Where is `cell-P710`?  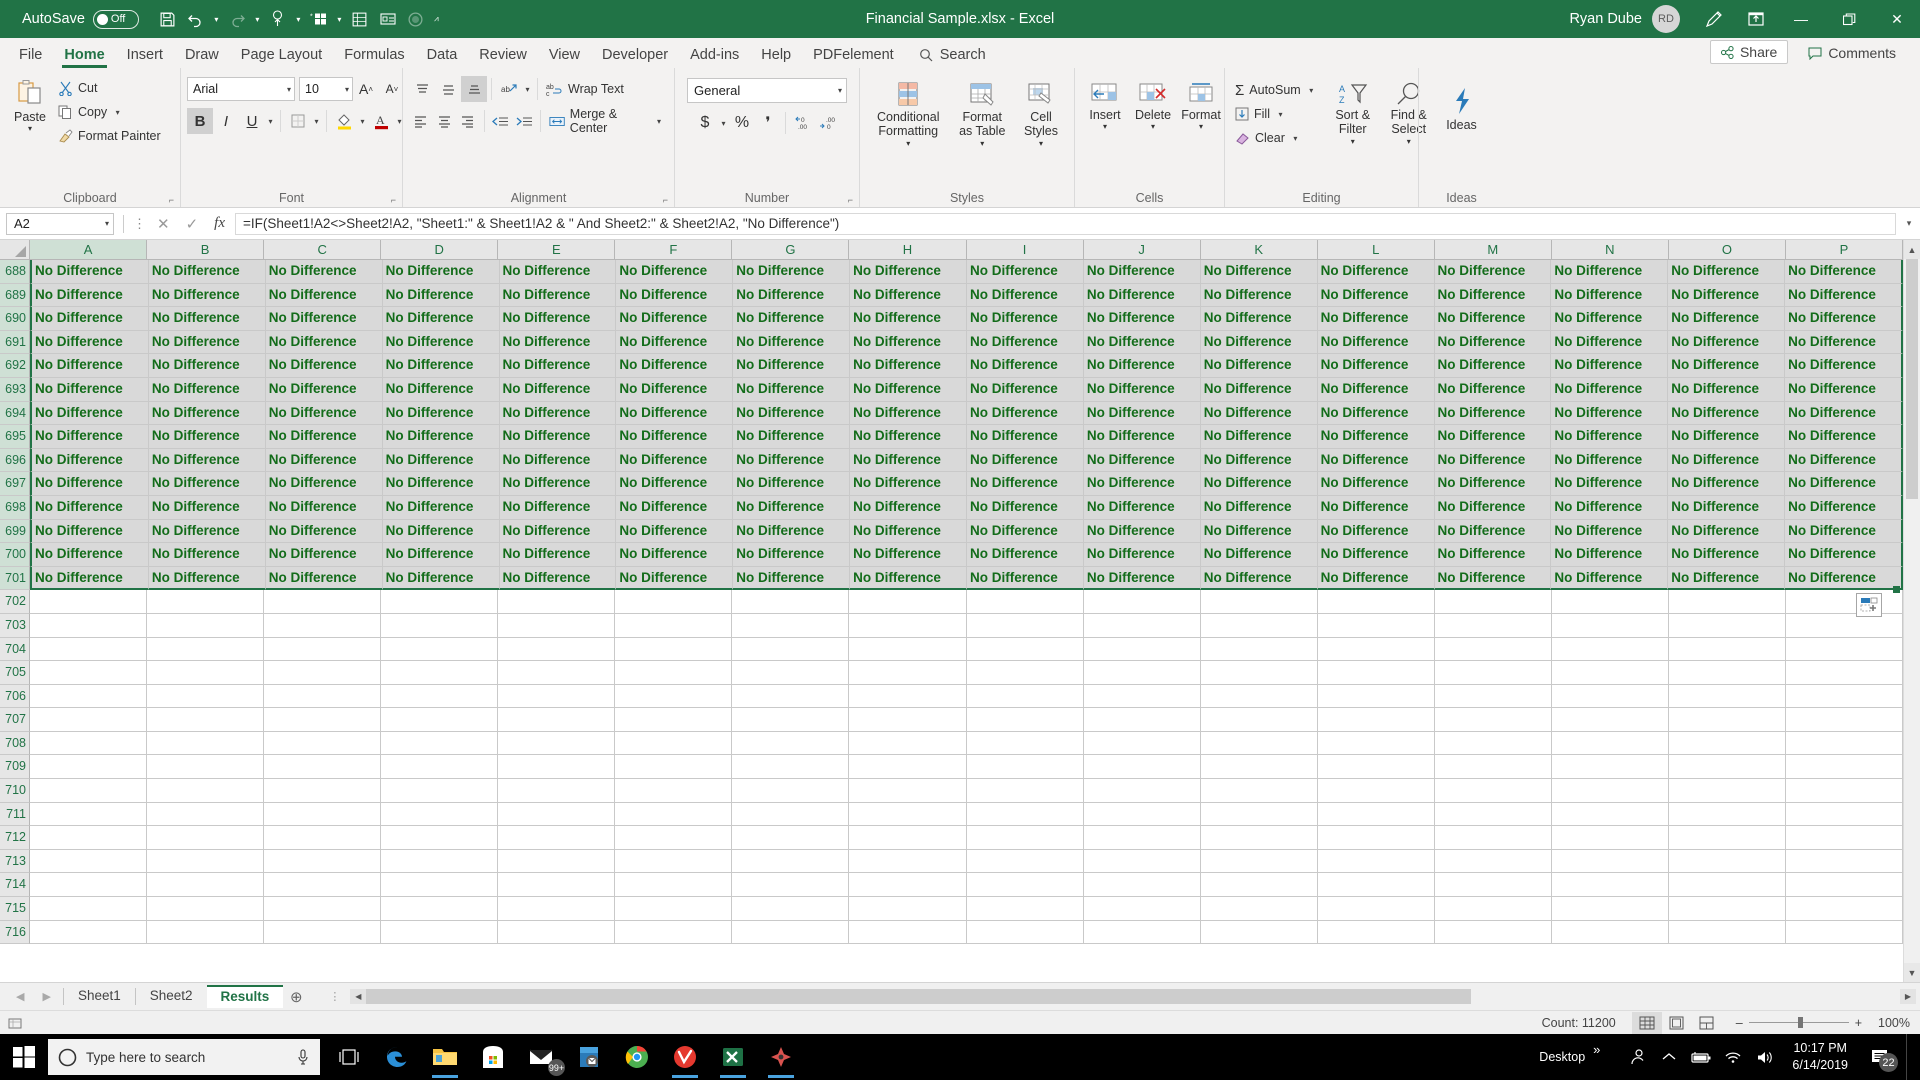 cell-P710 is located at coordinates (1844, 791).